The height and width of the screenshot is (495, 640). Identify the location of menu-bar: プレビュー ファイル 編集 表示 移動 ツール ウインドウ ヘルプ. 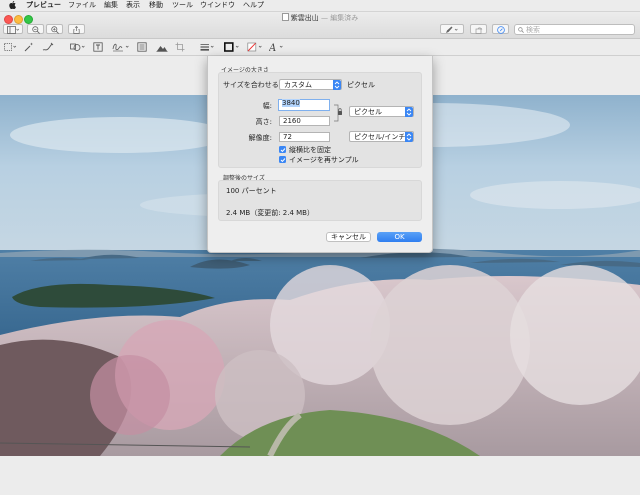
(320, 6).